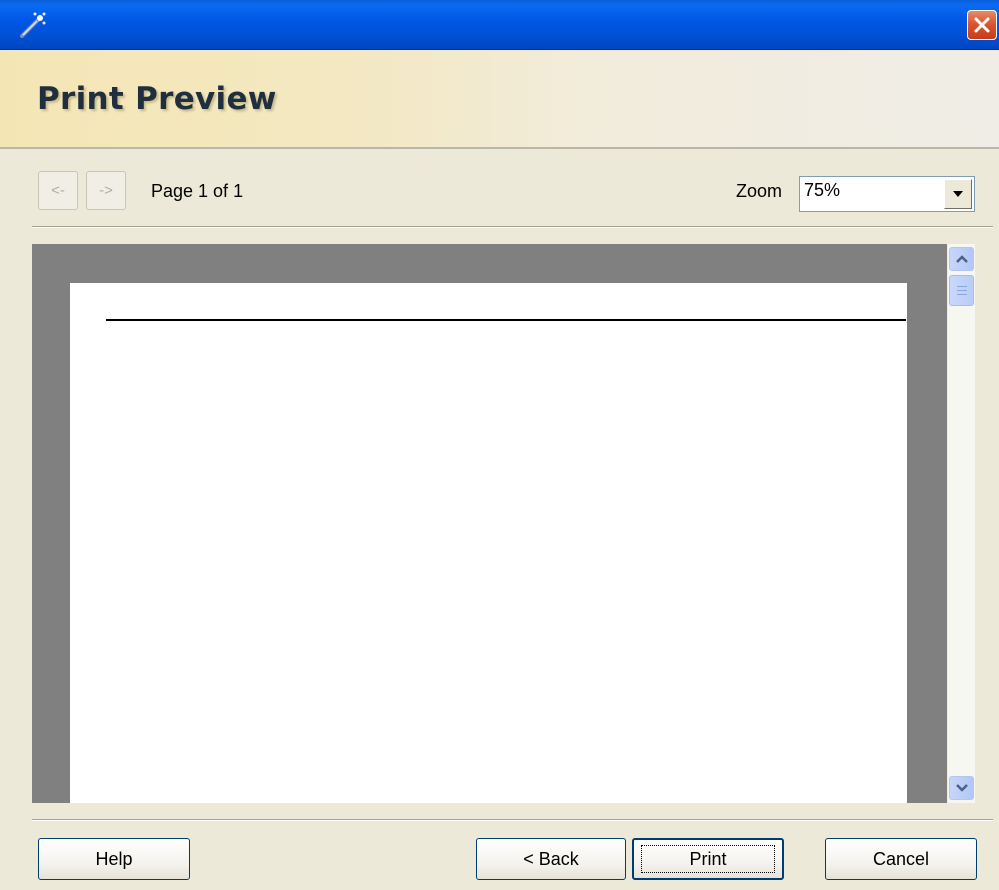 This screenshot has width=999, height=890. I want to click on cancel-button: Cancel, so click(901, 859).